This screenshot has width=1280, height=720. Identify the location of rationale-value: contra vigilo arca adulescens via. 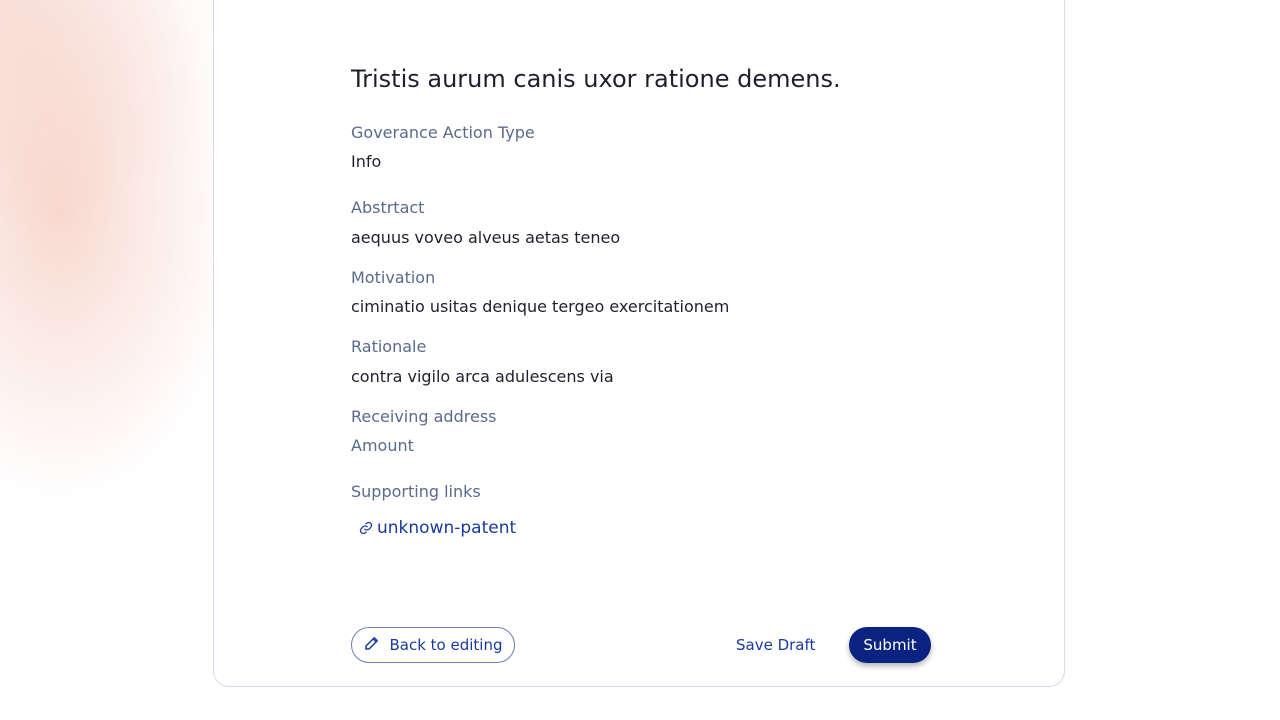
(482, 376).